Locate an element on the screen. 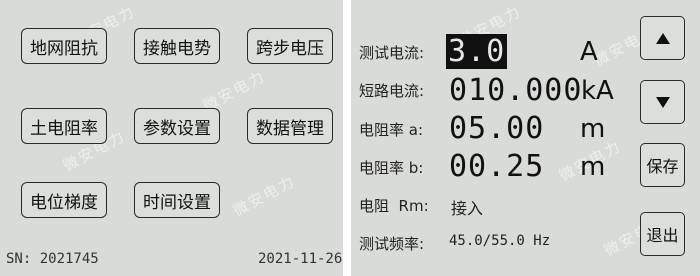 The width and height of the screenshot is (700, 276). resistivity-b-label: 电阻率 b: is located at coordinates (391, 168).